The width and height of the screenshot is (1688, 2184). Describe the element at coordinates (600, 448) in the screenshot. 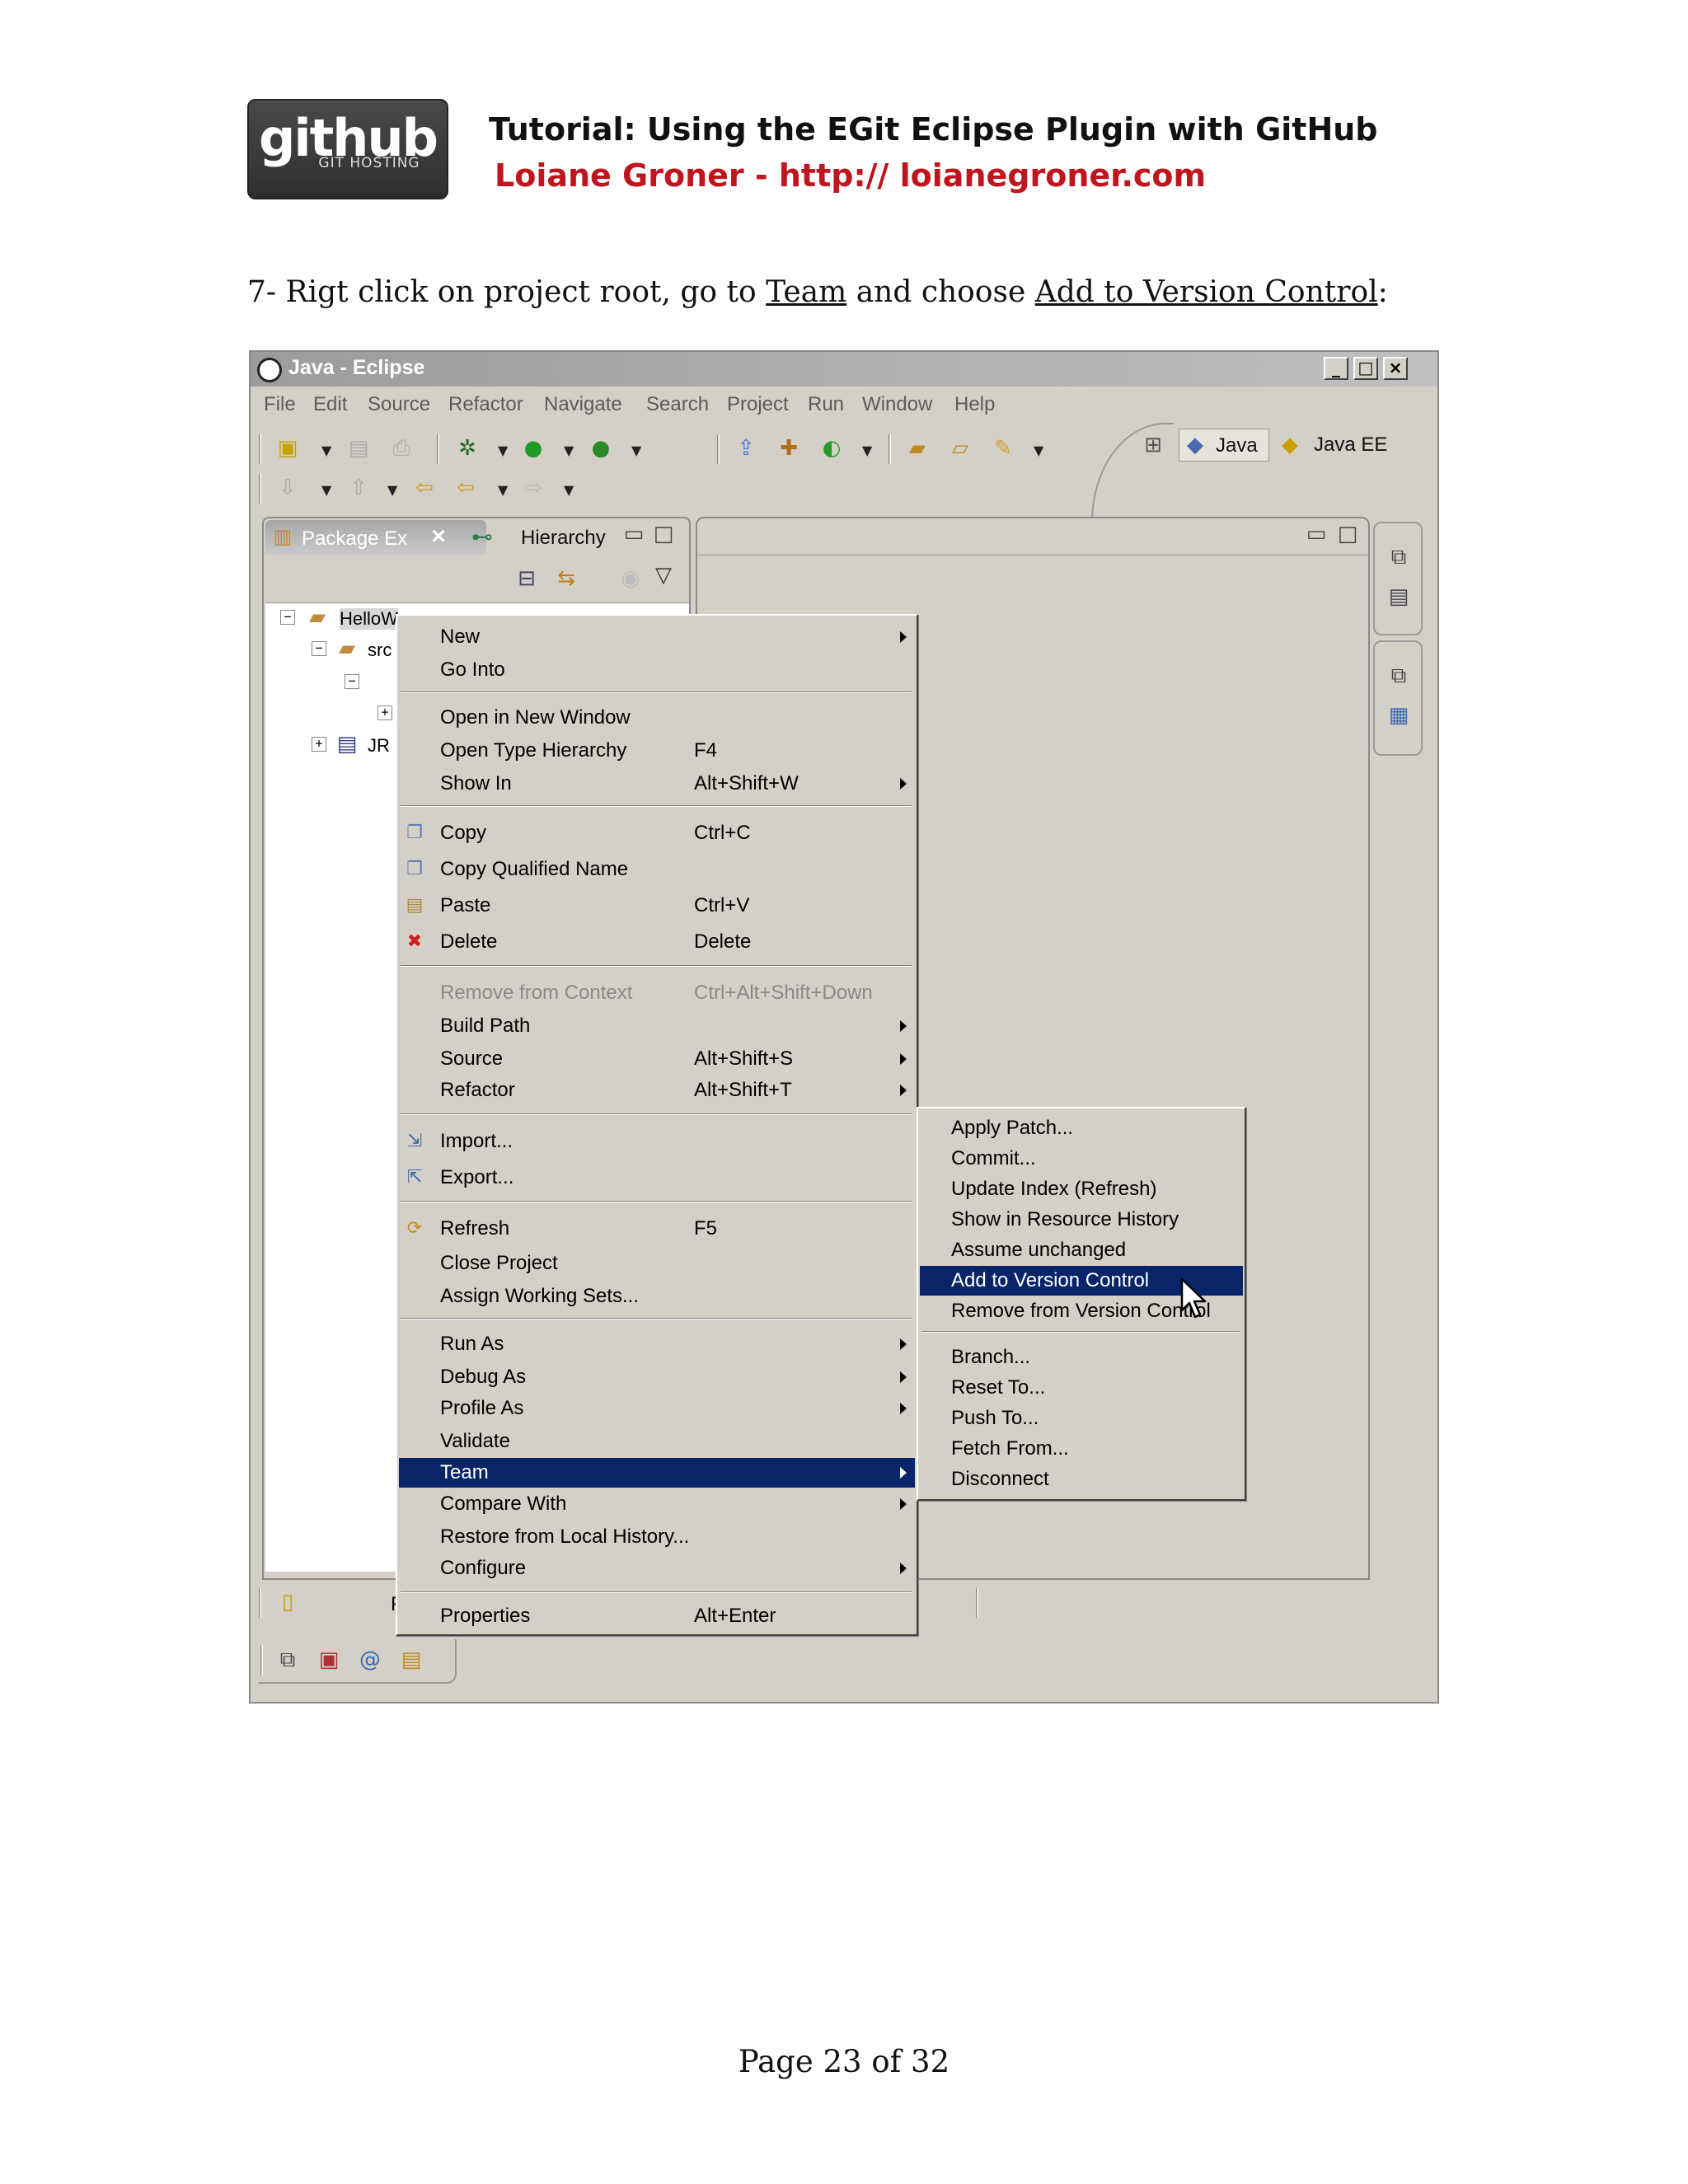

I see `external-tools-icon: ●` at that location.